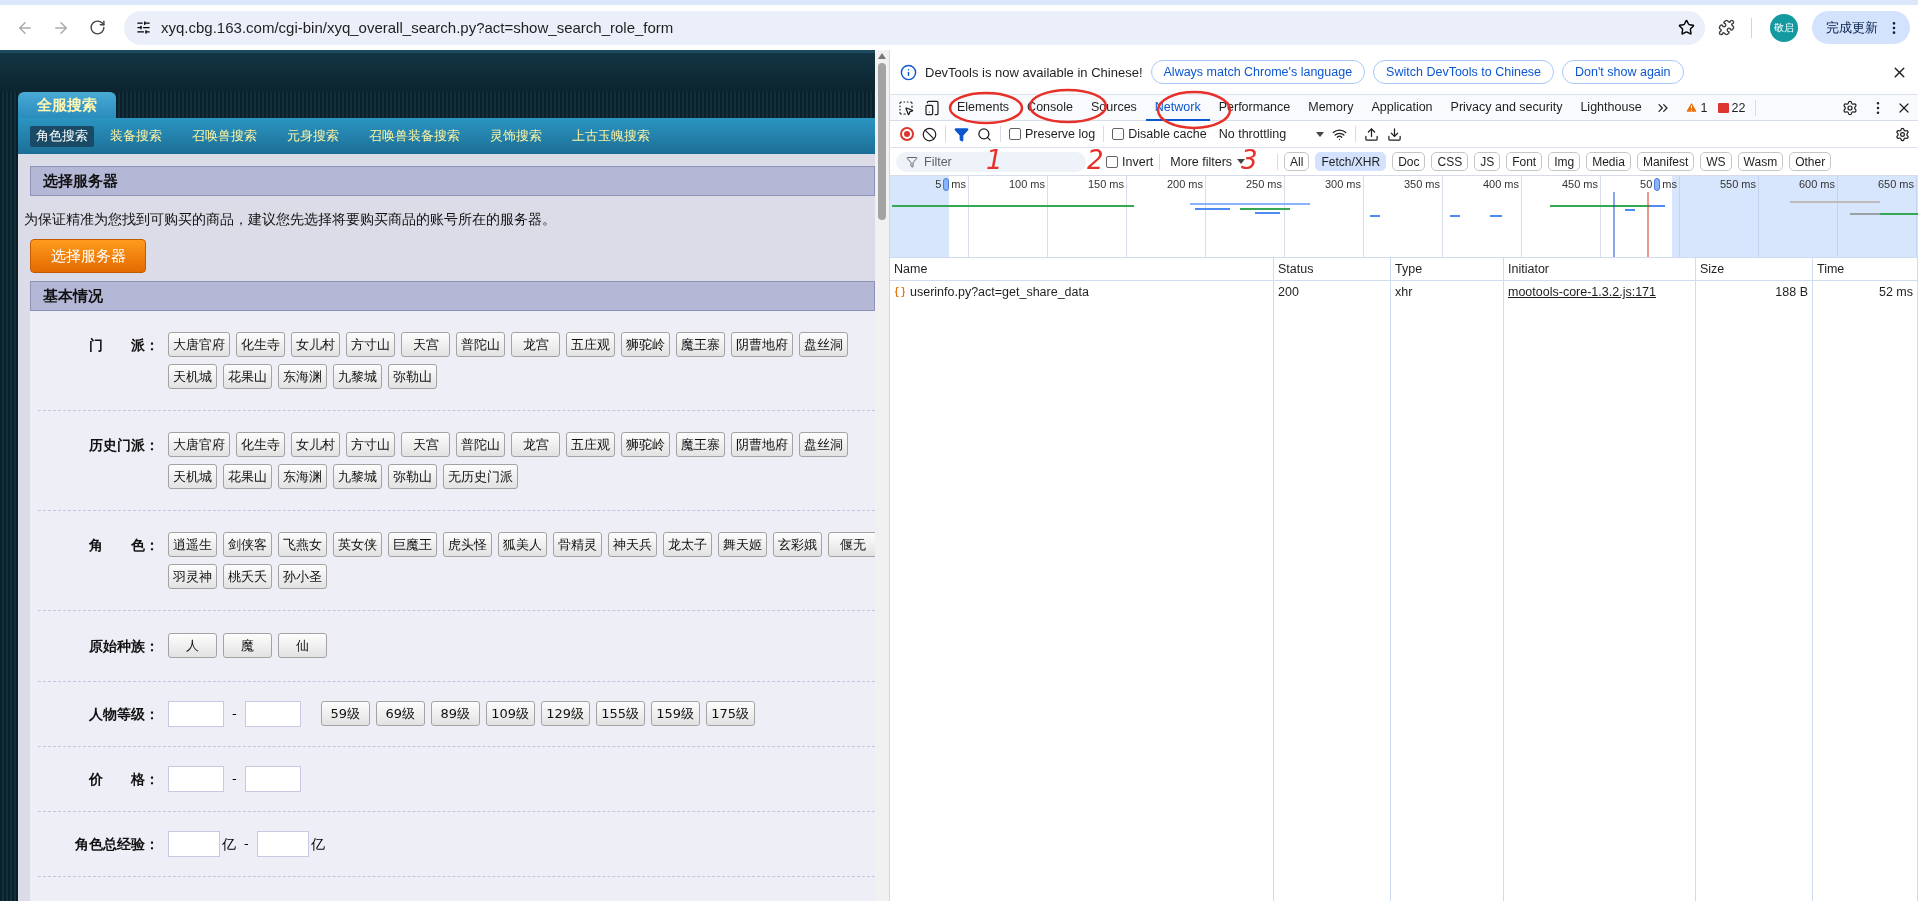 This screenshot has height=901, width=1918. I want to click on device-toolbar-icon, so click(932, 107).